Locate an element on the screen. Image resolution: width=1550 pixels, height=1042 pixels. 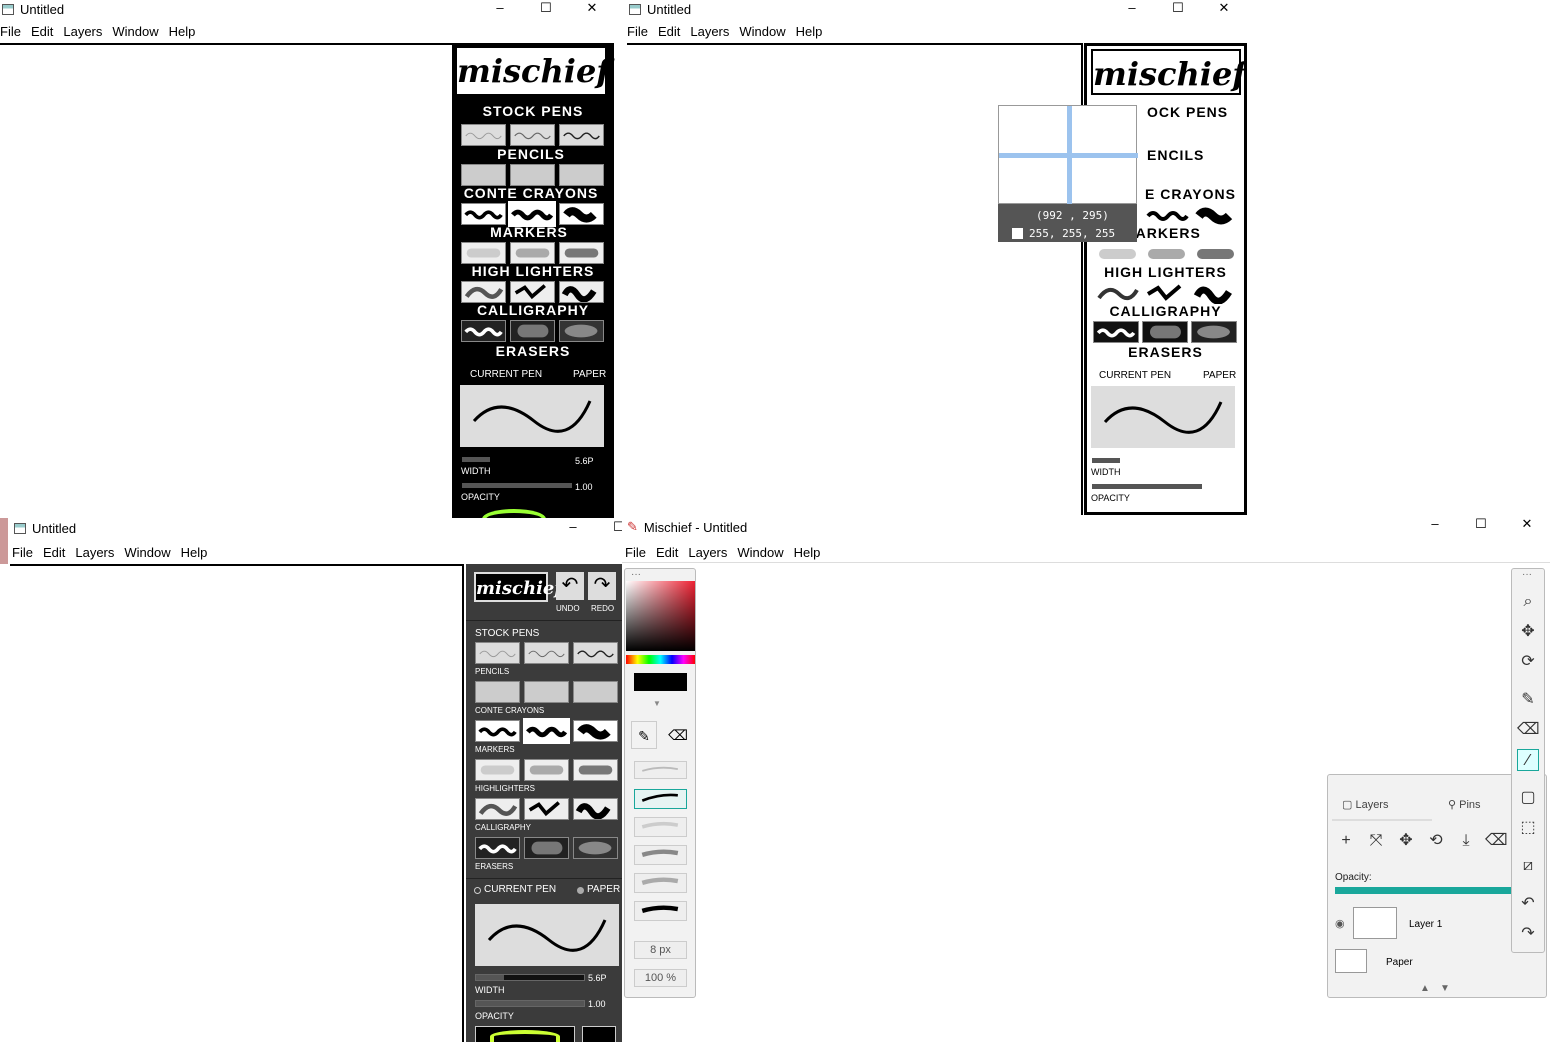
eyedropper-icon: ⁄ is located at coordinates (1528, 760).